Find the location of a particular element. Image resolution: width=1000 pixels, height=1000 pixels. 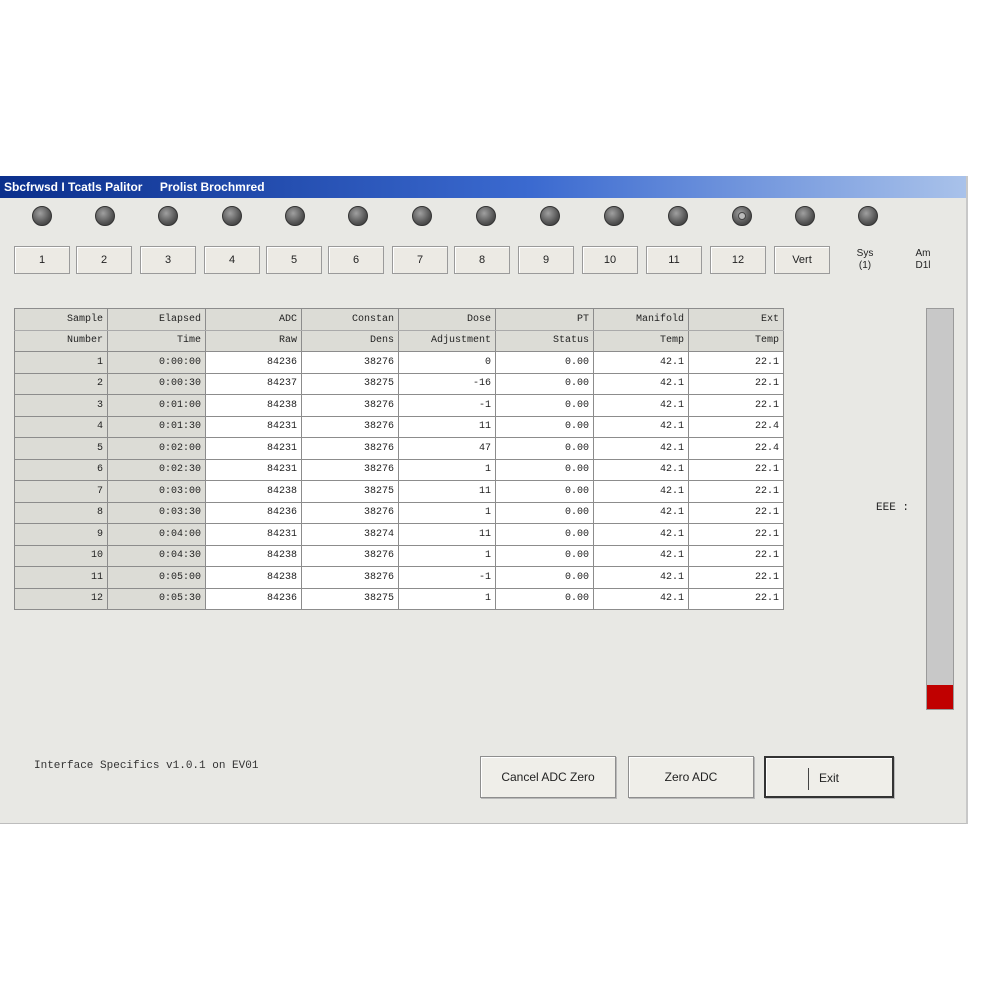

table-row: 10 0:04:30 84238 38276 1 0.00 42.1 22.1 is located at coordinates (399, 555).